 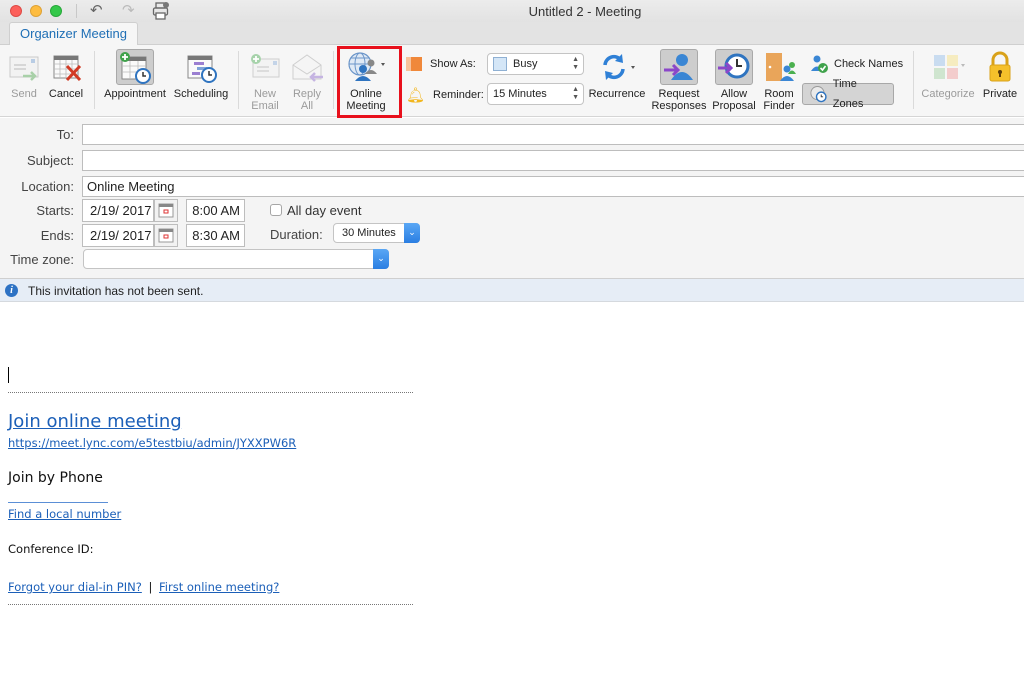 I want to click on request-responses-label-line1: Request, so click(x=679, y=94).